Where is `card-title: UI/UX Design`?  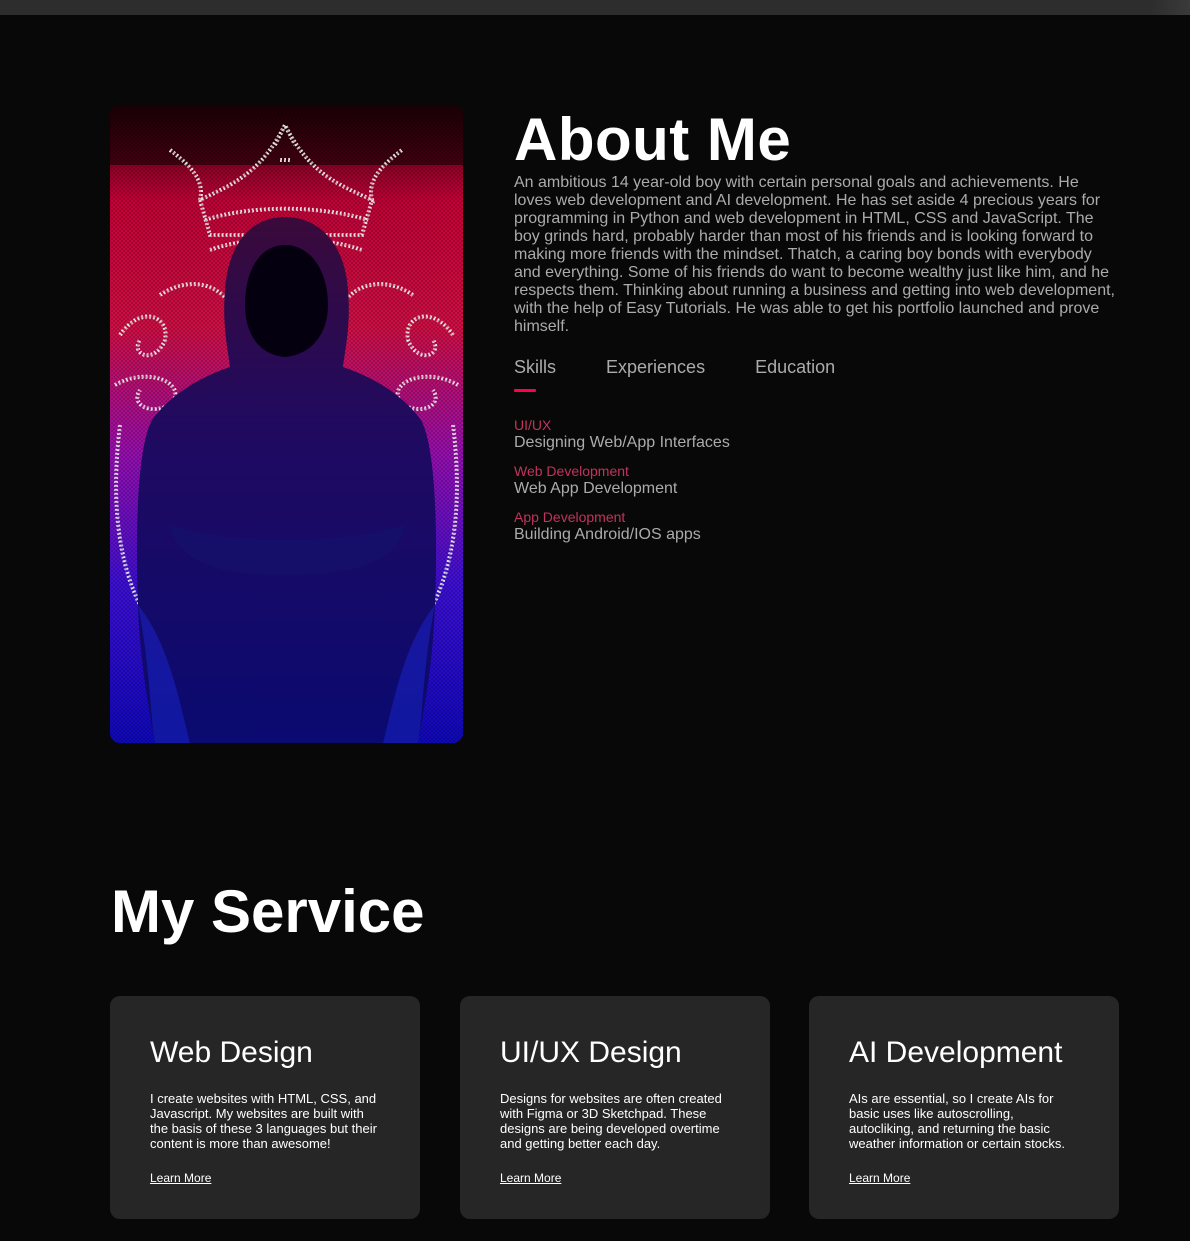 card-title: UI/UX Design is located at coordinates (591, 1052).